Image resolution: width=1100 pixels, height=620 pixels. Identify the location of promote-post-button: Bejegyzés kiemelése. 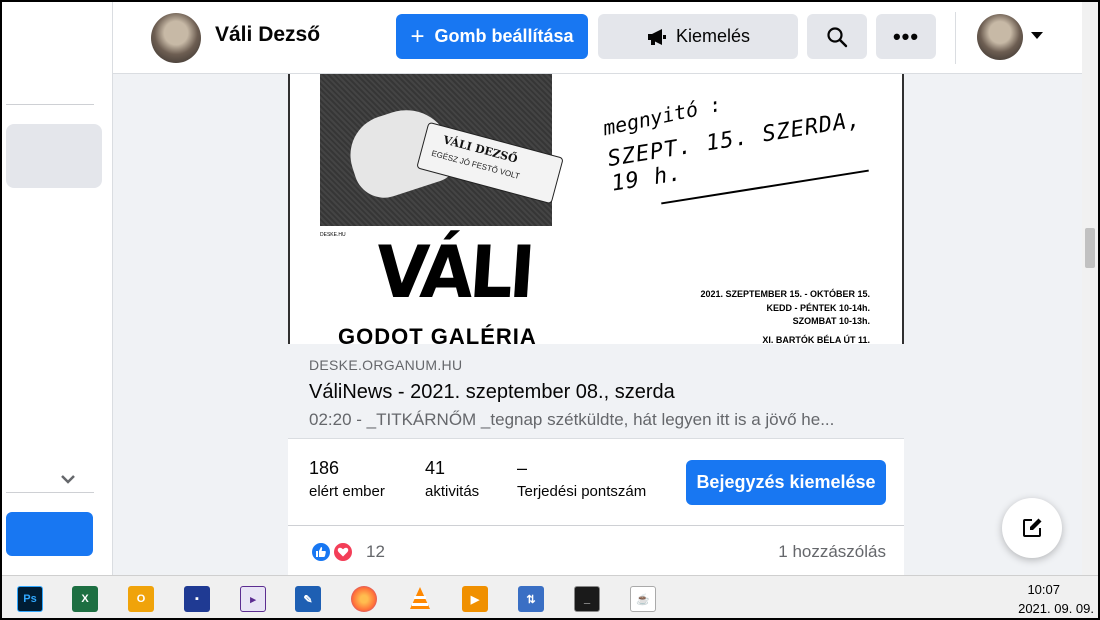
(786, 482).